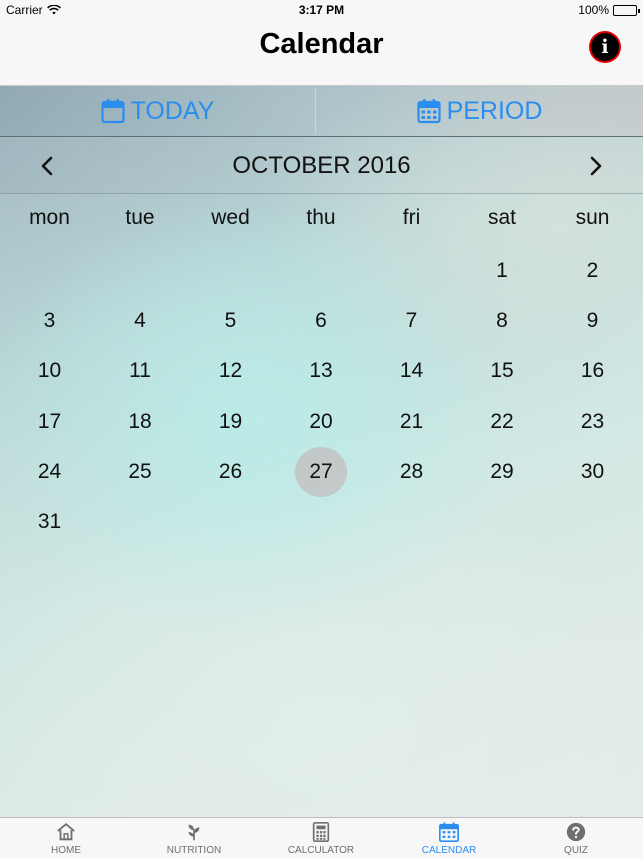 The width and height of the screenshot is (643, 858). Describe the element at coordinates (449, 832) in the screenshot. I see `calendar-icon` at that location.